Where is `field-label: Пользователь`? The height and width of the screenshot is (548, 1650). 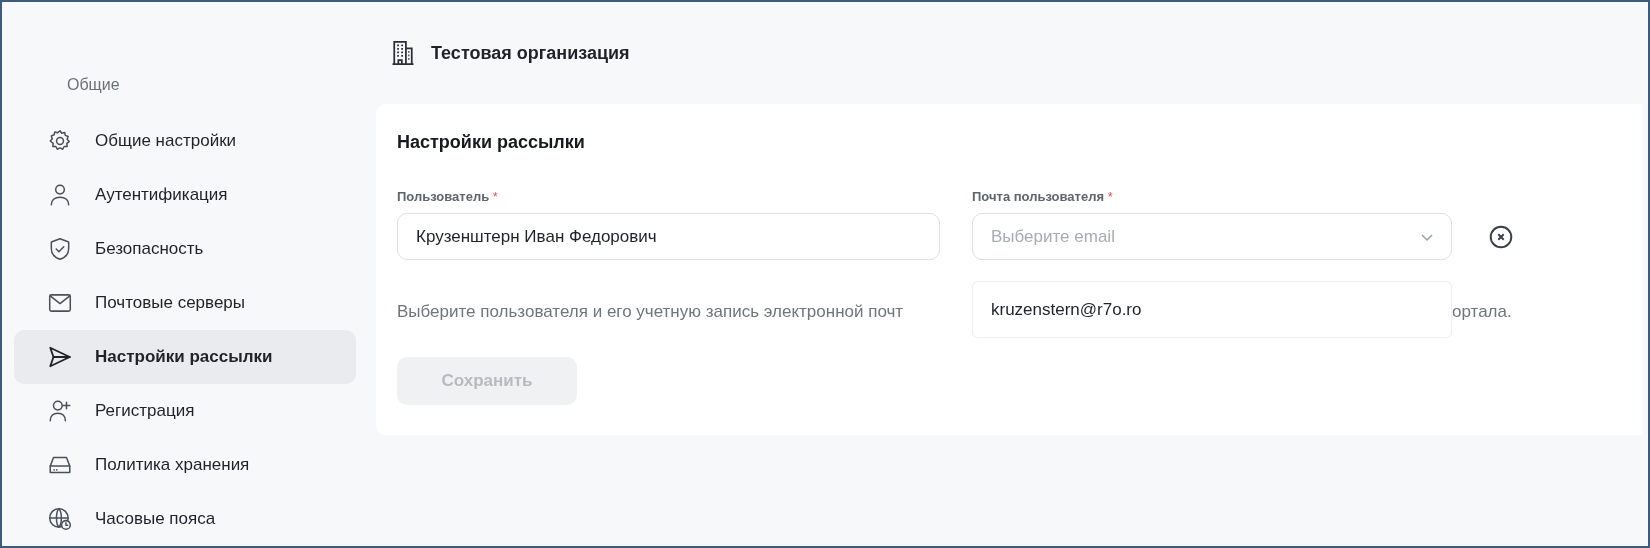 field-label: Пользователь is located at coordinates (443, 196).